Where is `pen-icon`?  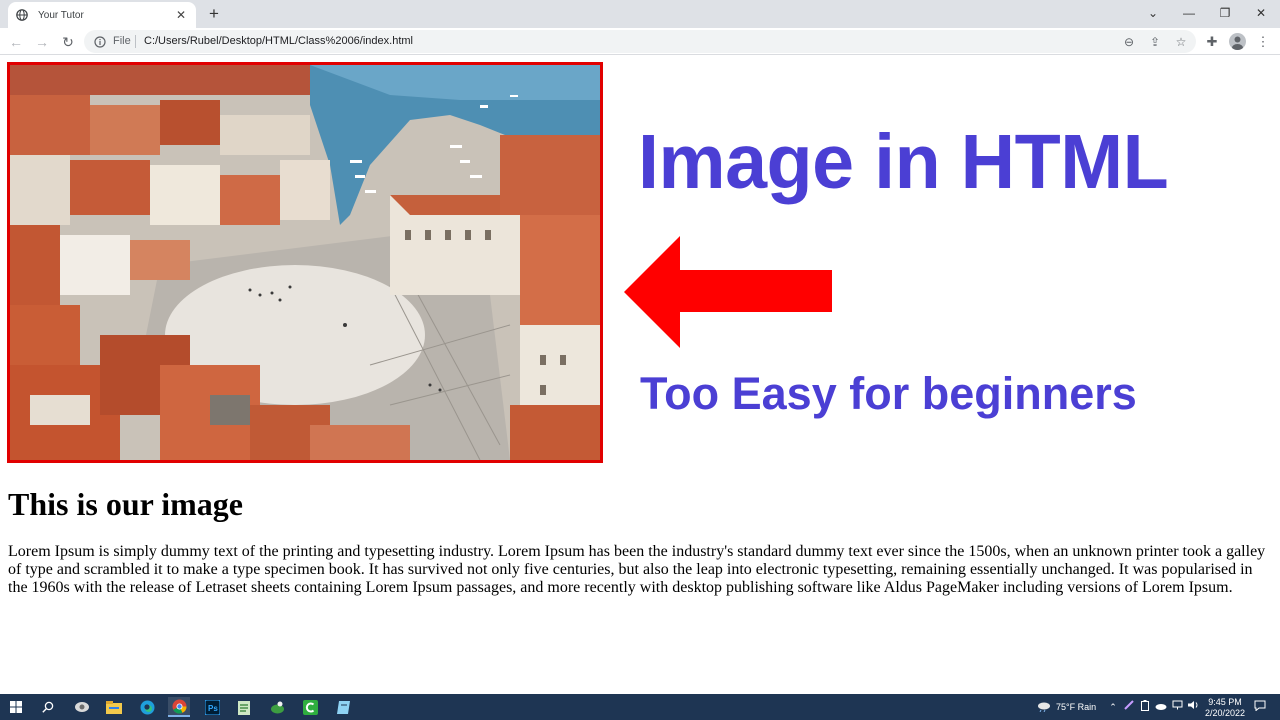 pen-icon is located at coordinates (1129, 707).